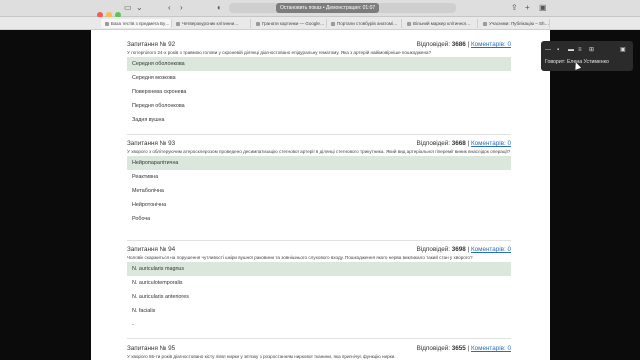  I want to click on question-meta: Відповідей: 3655 | Коментарів: 0, so click(463, 348).